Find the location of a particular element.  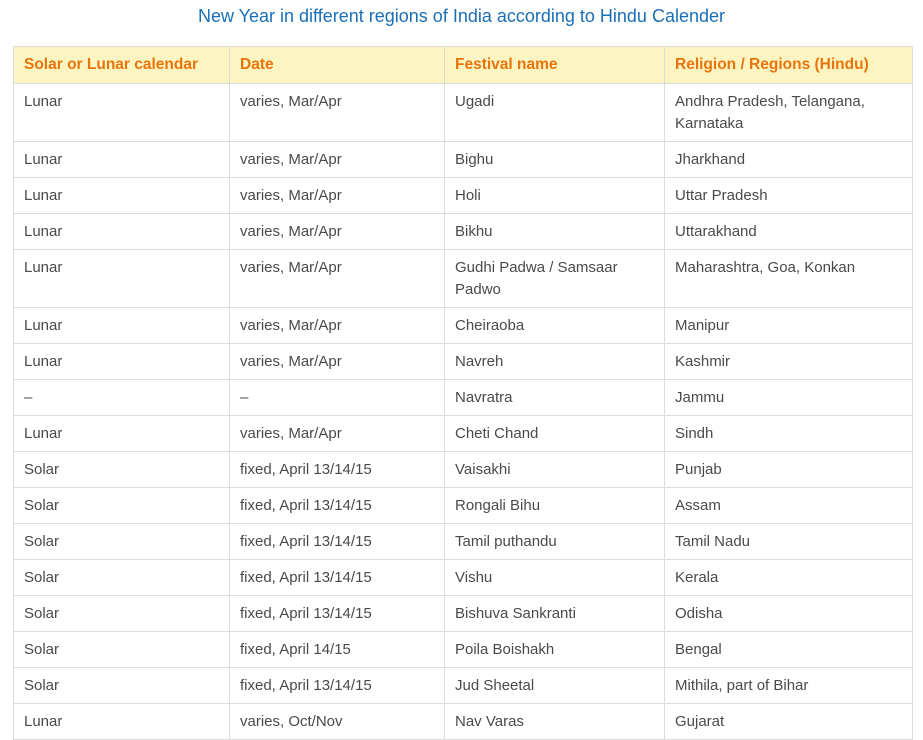

header-festival-name: Festival name is located at coordinates (554, 65).